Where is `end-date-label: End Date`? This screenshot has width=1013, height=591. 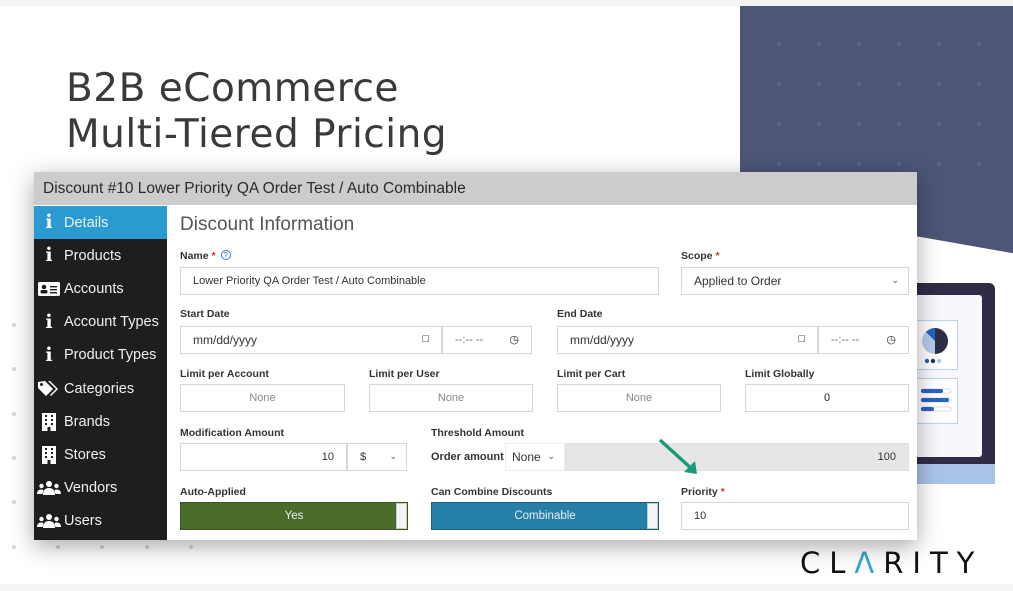
end-date-label: End Date is located at coordinates (580, 314).